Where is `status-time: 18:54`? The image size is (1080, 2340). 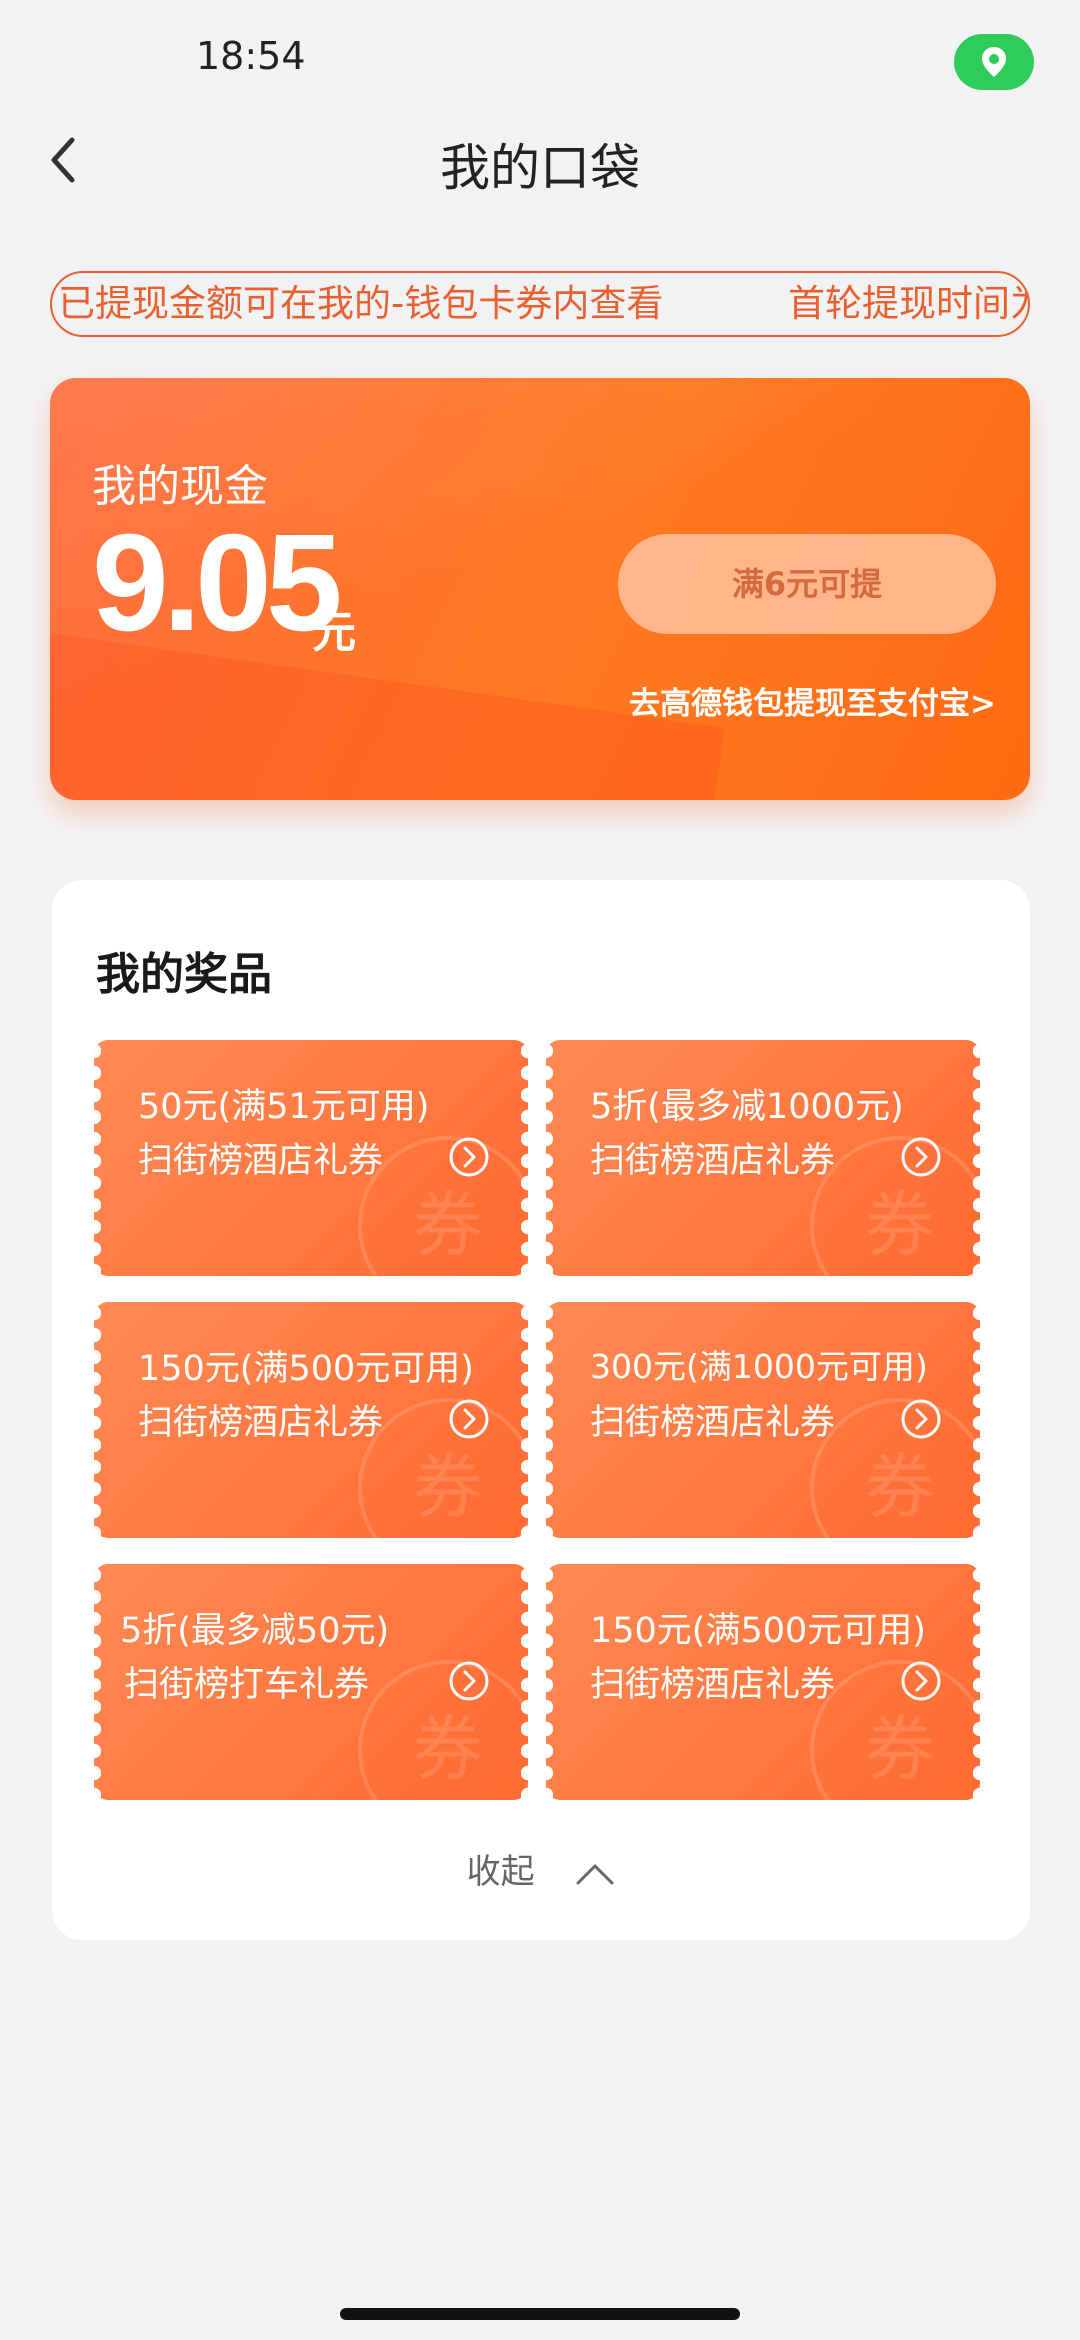
status-time: 18:54 is located at coordinates (251, 56).